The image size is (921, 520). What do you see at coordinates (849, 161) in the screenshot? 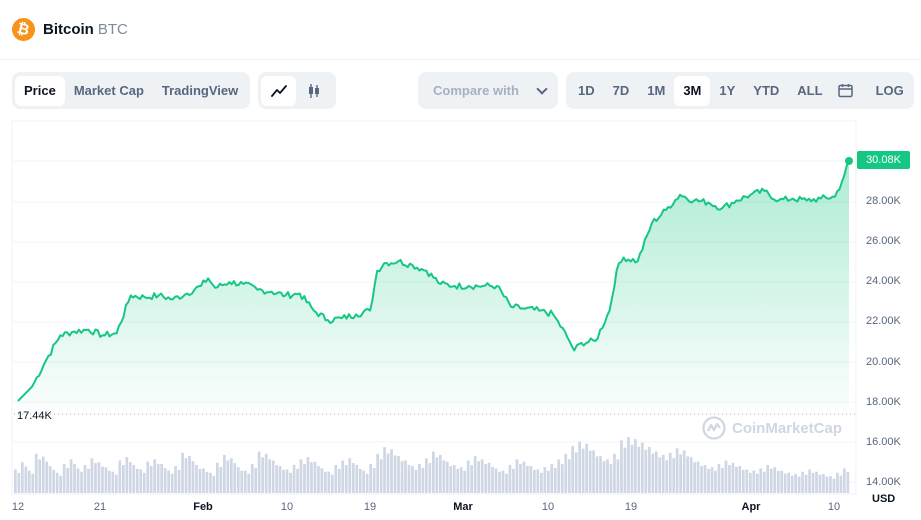
I see `current-price-dot` at bounding box center [849, 161].